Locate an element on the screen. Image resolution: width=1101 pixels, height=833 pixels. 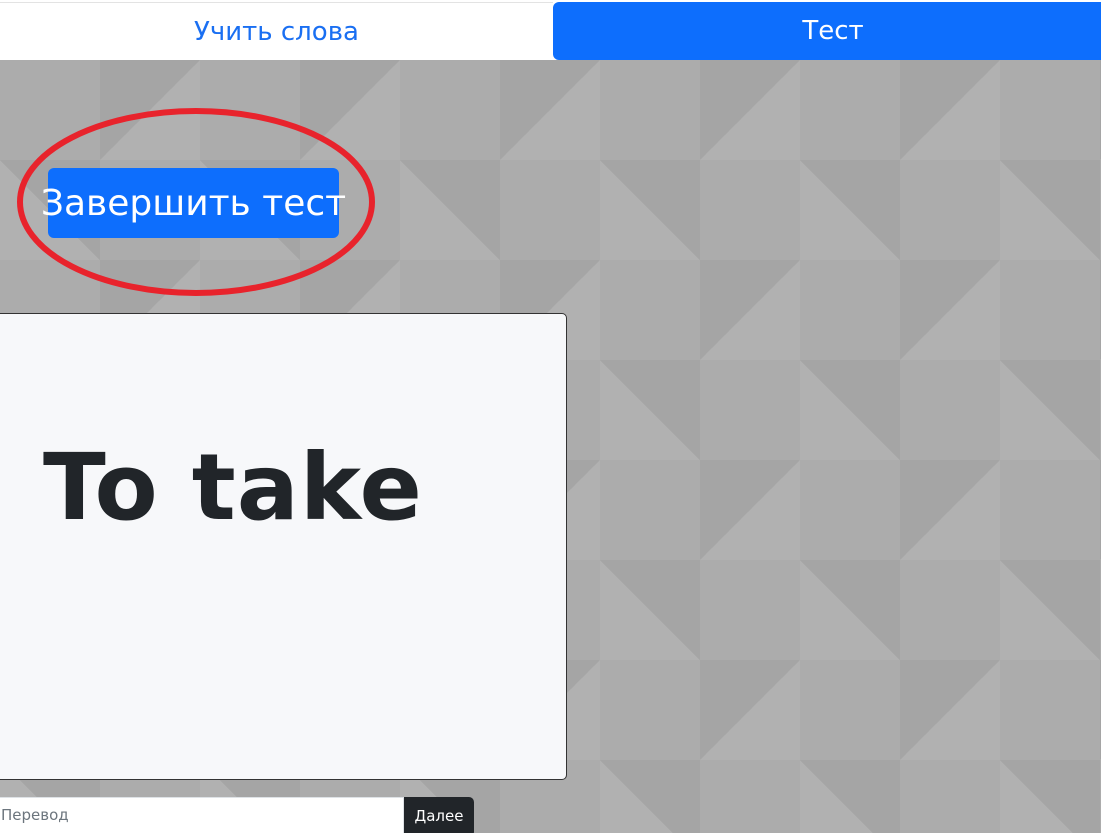
translation-input is located at coordinates (202, 815).